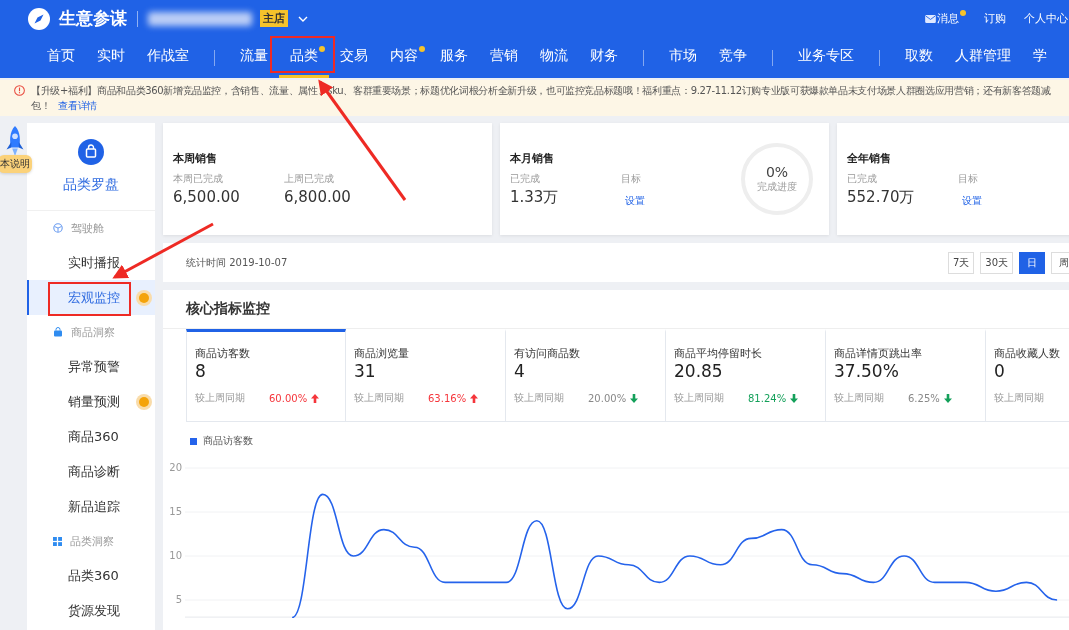 The height and width of the screenshot is (630, 1069). I want to click on change-value: 6.25%, so click(924, 398).